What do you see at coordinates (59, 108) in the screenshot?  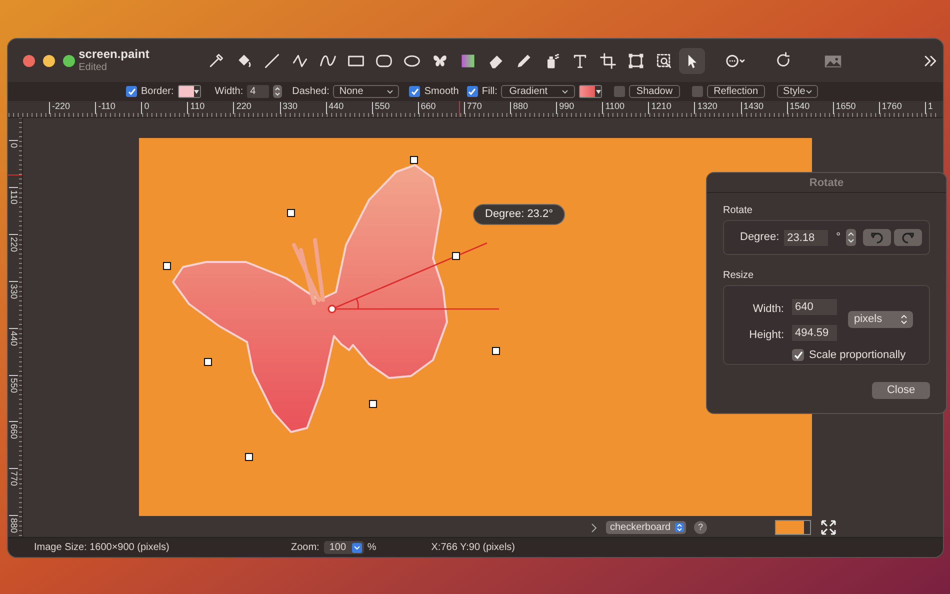 I see `ruler-label: -220` at bounding box center [59, 108].